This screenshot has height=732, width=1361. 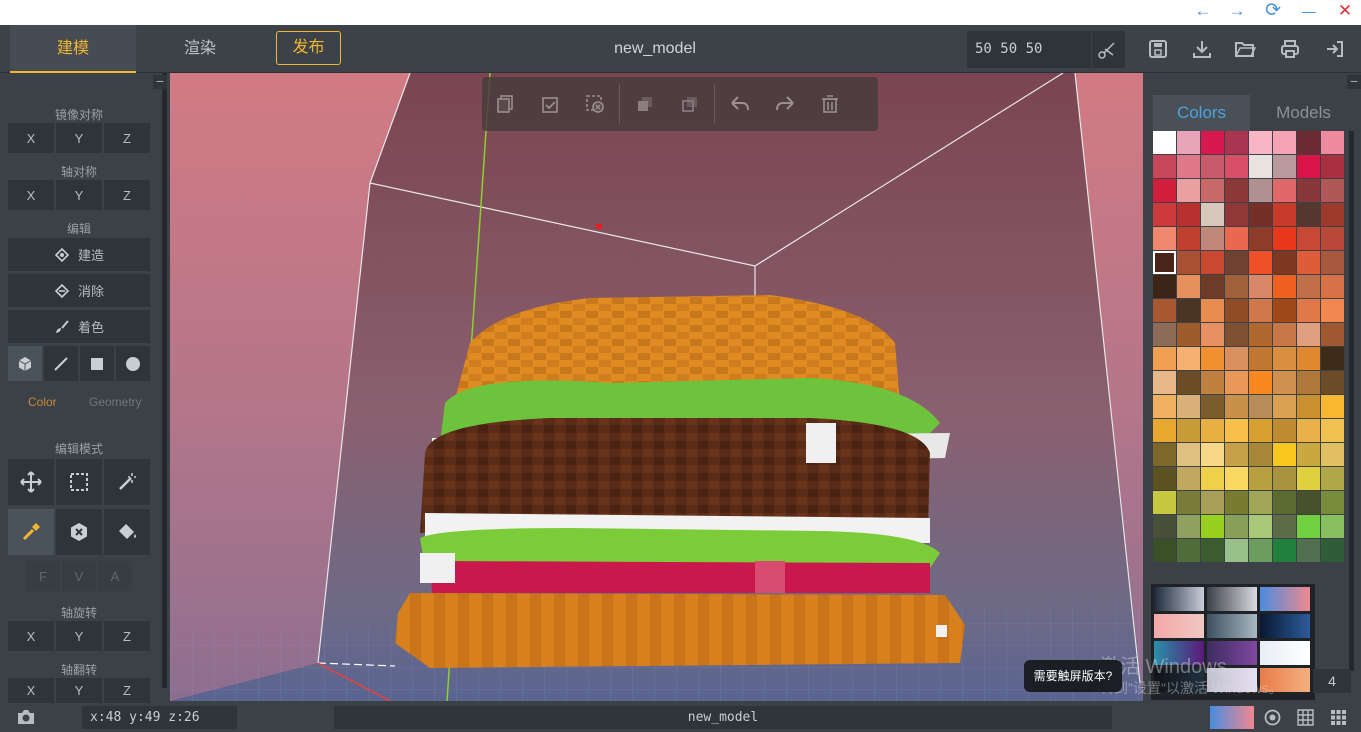 What do you see at coordinates (79, 576) in the screenshot?
I see `v-mode-button: V` at bounding box center [79, 576].